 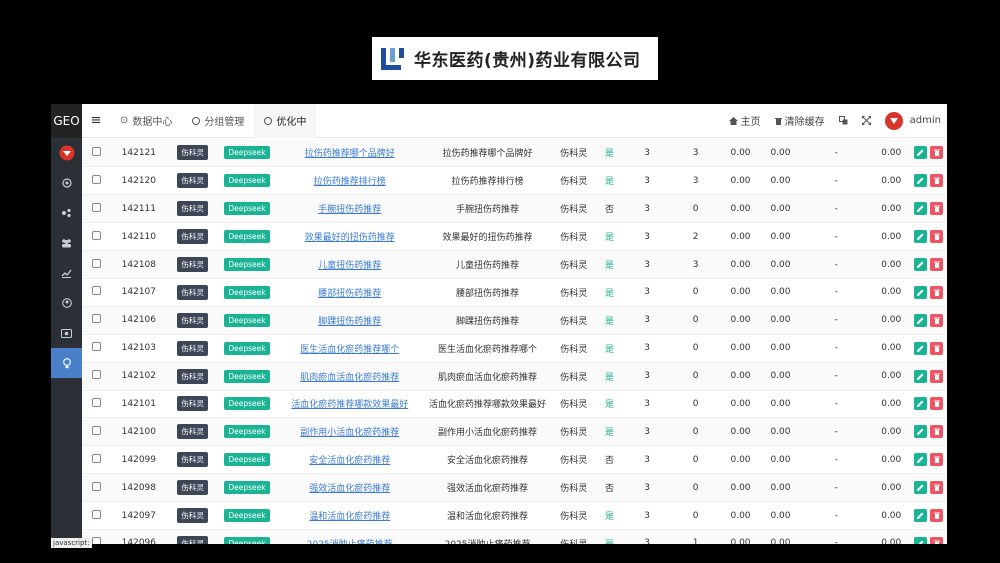 What do you see at coordinates (66, 303) in the screenshot?
I see `sidebar-item-profile` at bounding box center [66, 303].